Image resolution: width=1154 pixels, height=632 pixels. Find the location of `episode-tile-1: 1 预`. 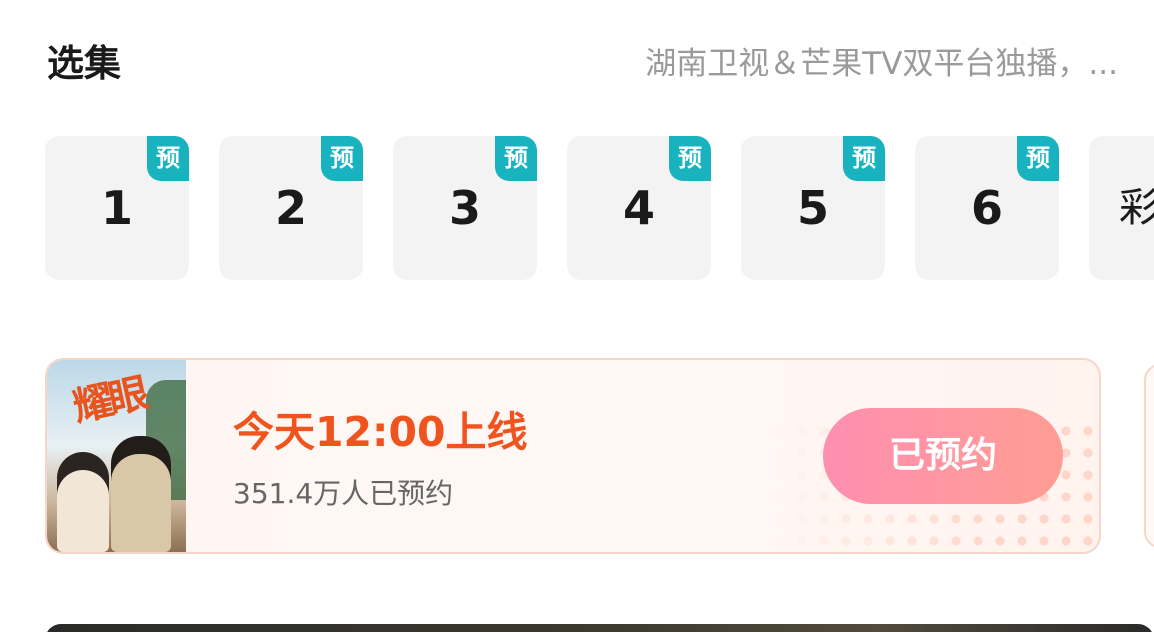

episode-tile-1: 1 预 is located at coordinates (117, 208).